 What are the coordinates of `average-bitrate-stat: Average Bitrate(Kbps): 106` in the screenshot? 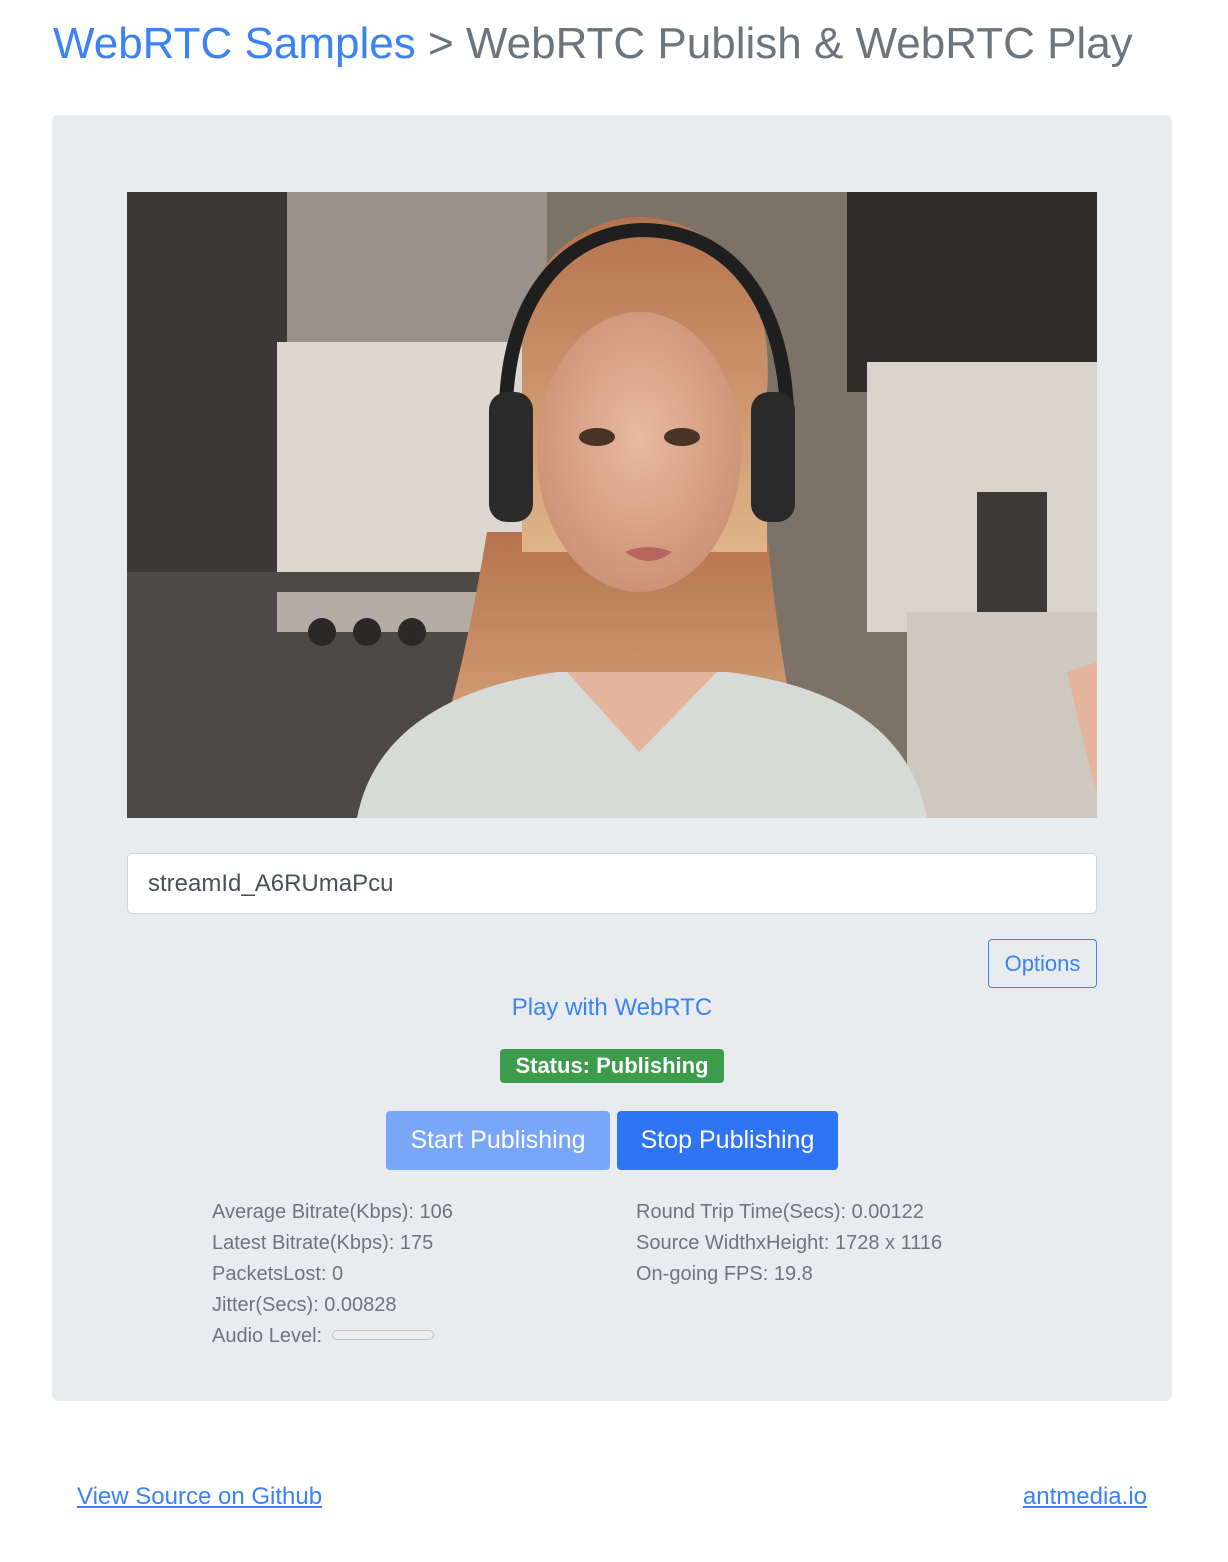 It's located at (332, 1212).